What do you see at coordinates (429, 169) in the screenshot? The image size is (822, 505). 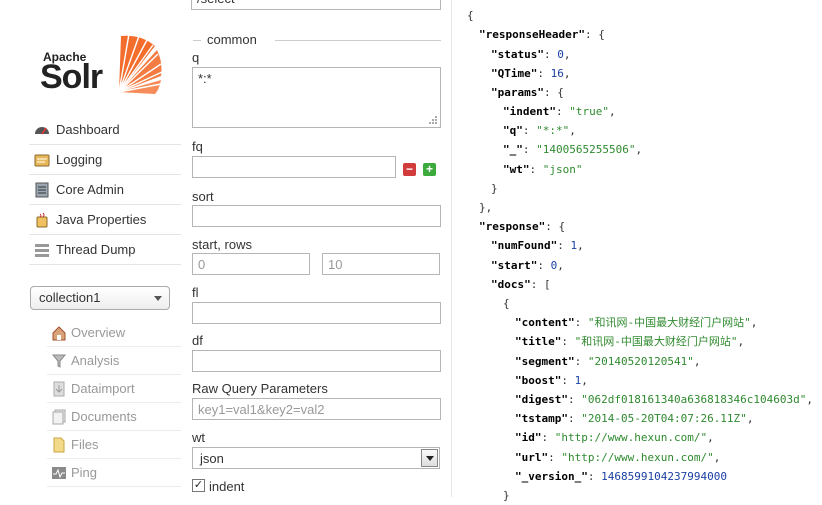 I see `add-fq-button: +` at bounding box center [429, 169].